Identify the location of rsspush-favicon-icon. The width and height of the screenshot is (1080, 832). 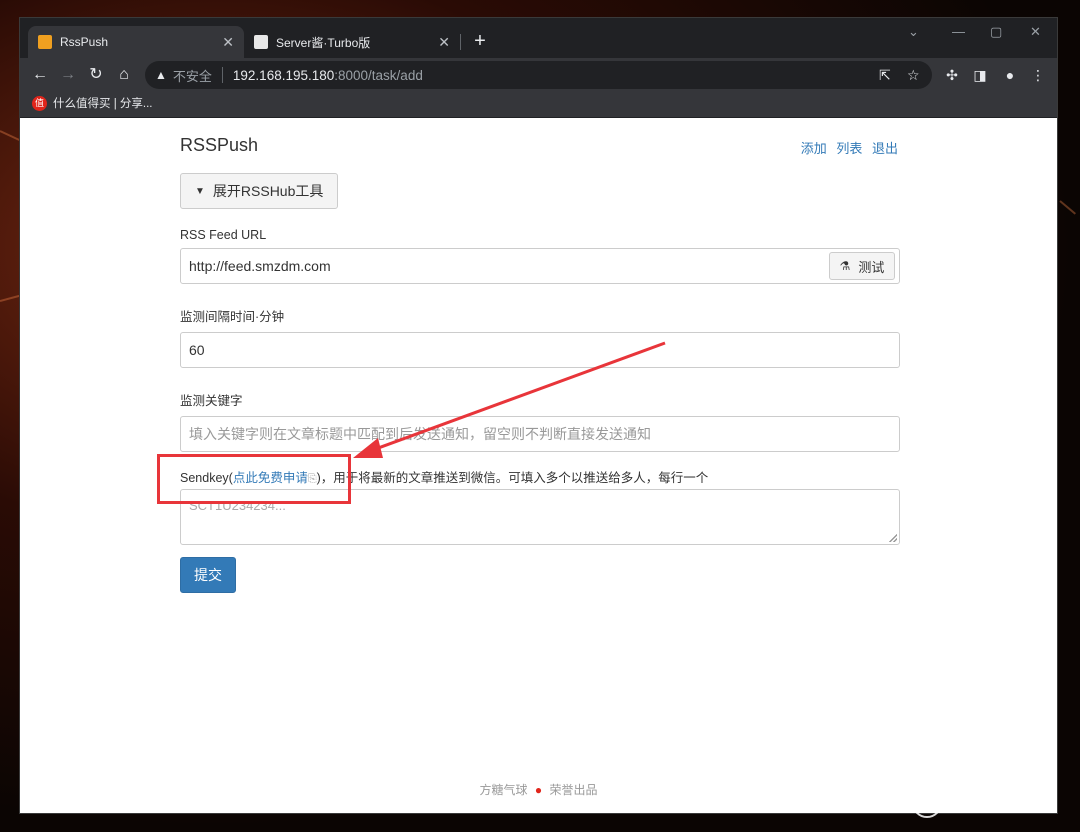
(45, 42).